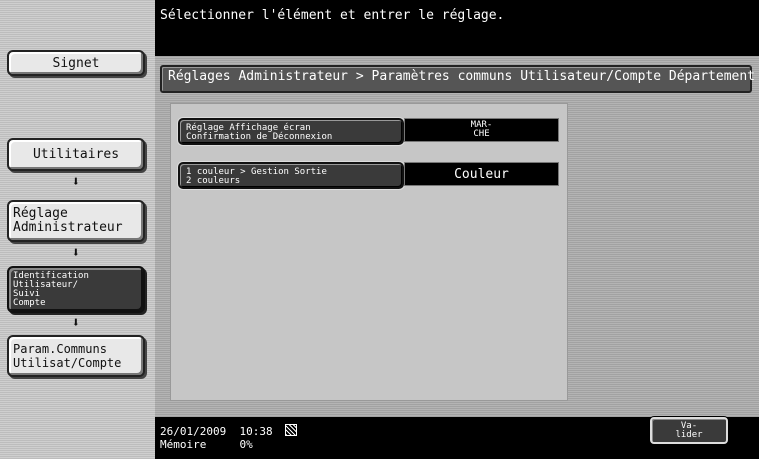 The image size is (759, 459). I want to click on signet-button: Signet, so click(76, 63).